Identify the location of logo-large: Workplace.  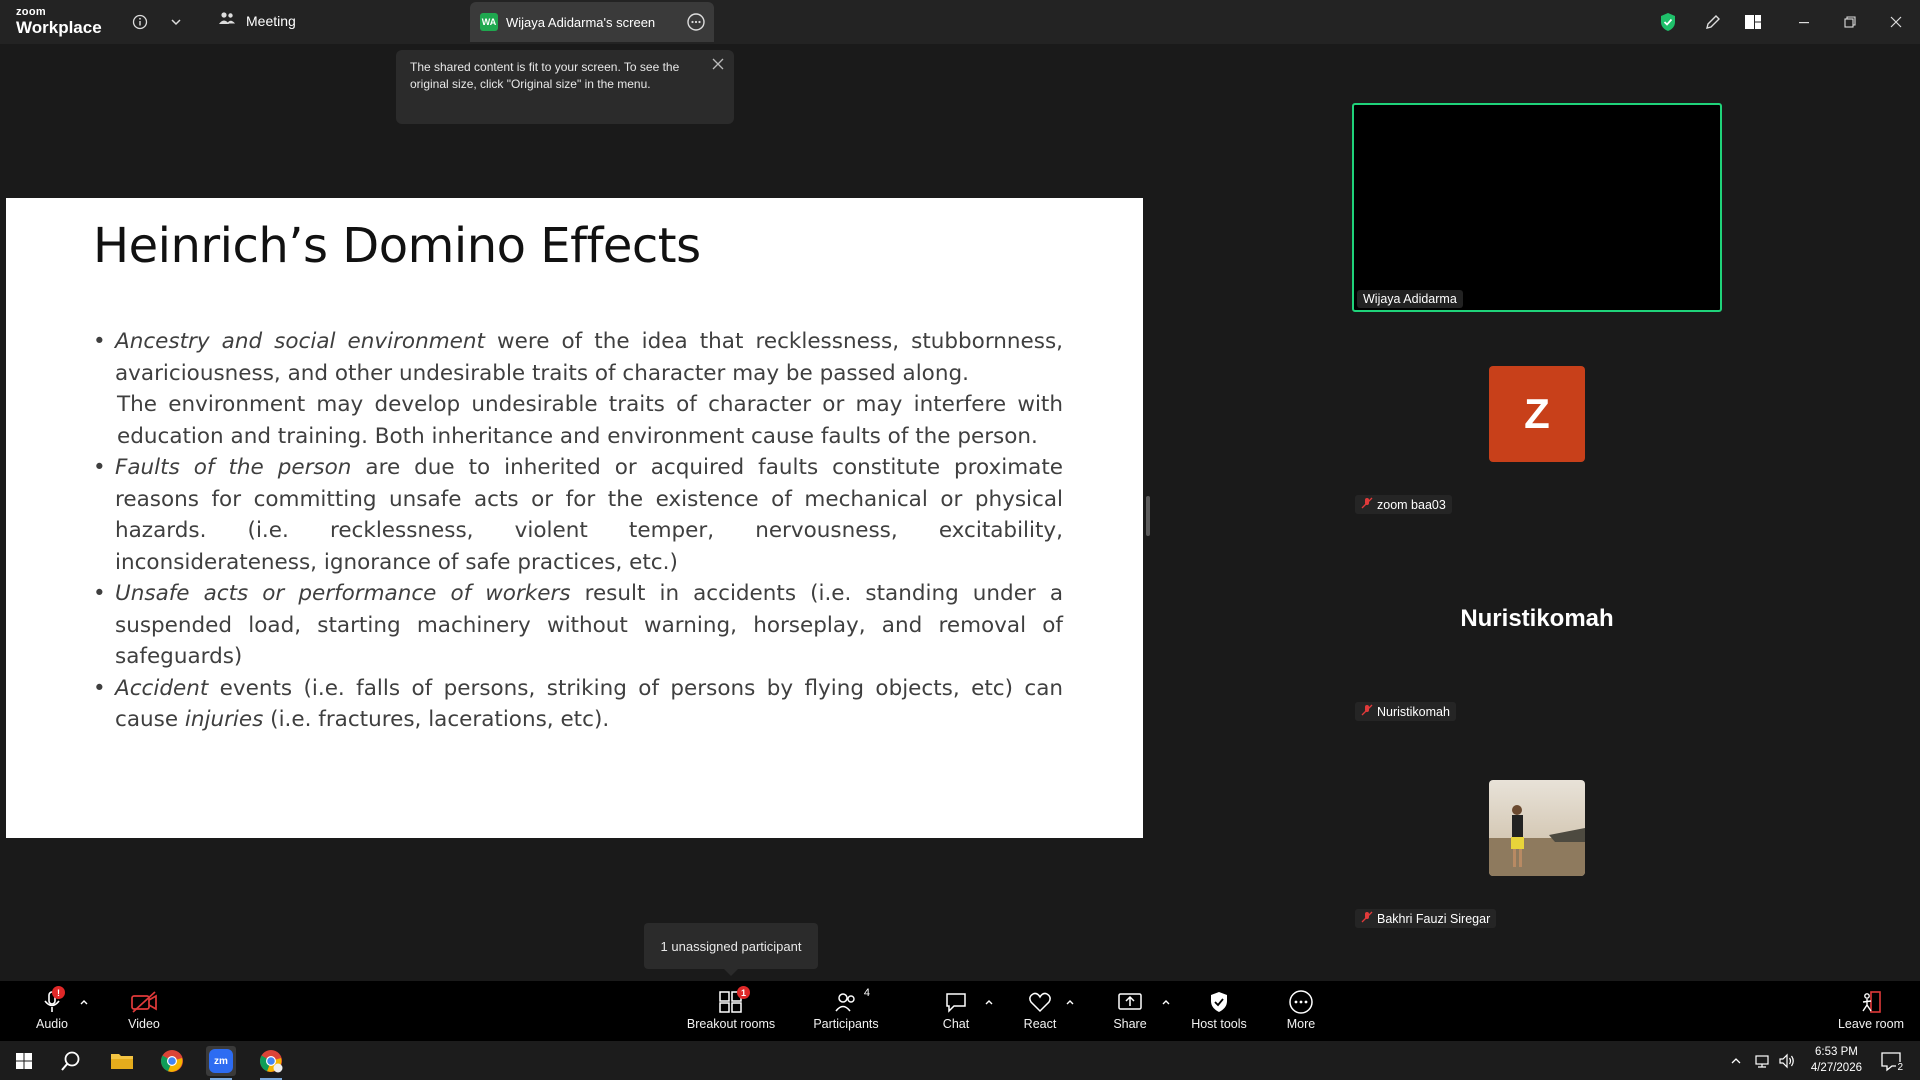
(59, 27).